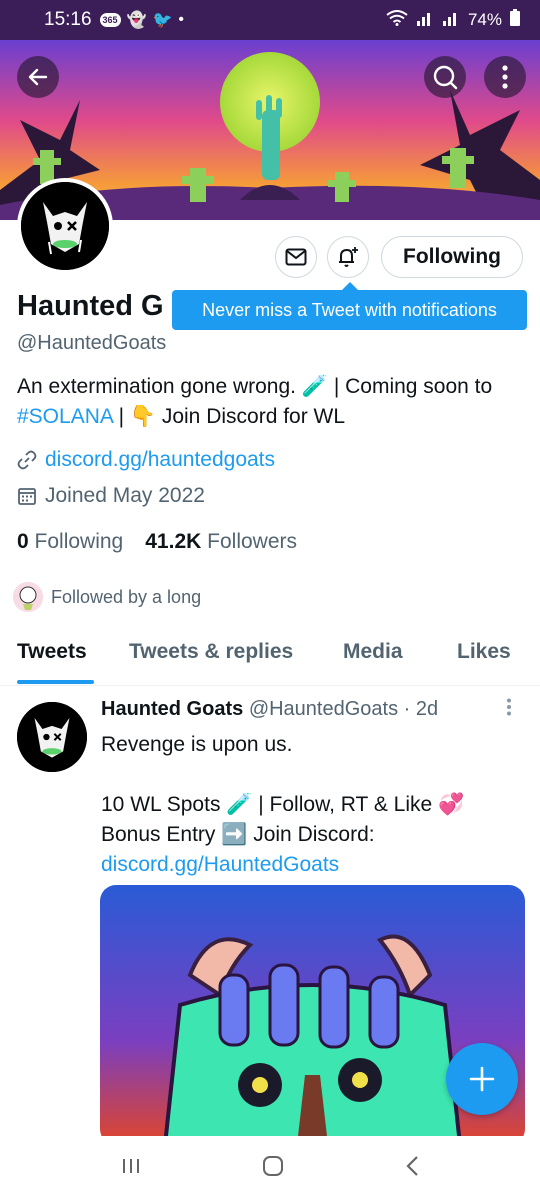  I want to click on followed-by-row: Followed by a long, so click(107, 597).